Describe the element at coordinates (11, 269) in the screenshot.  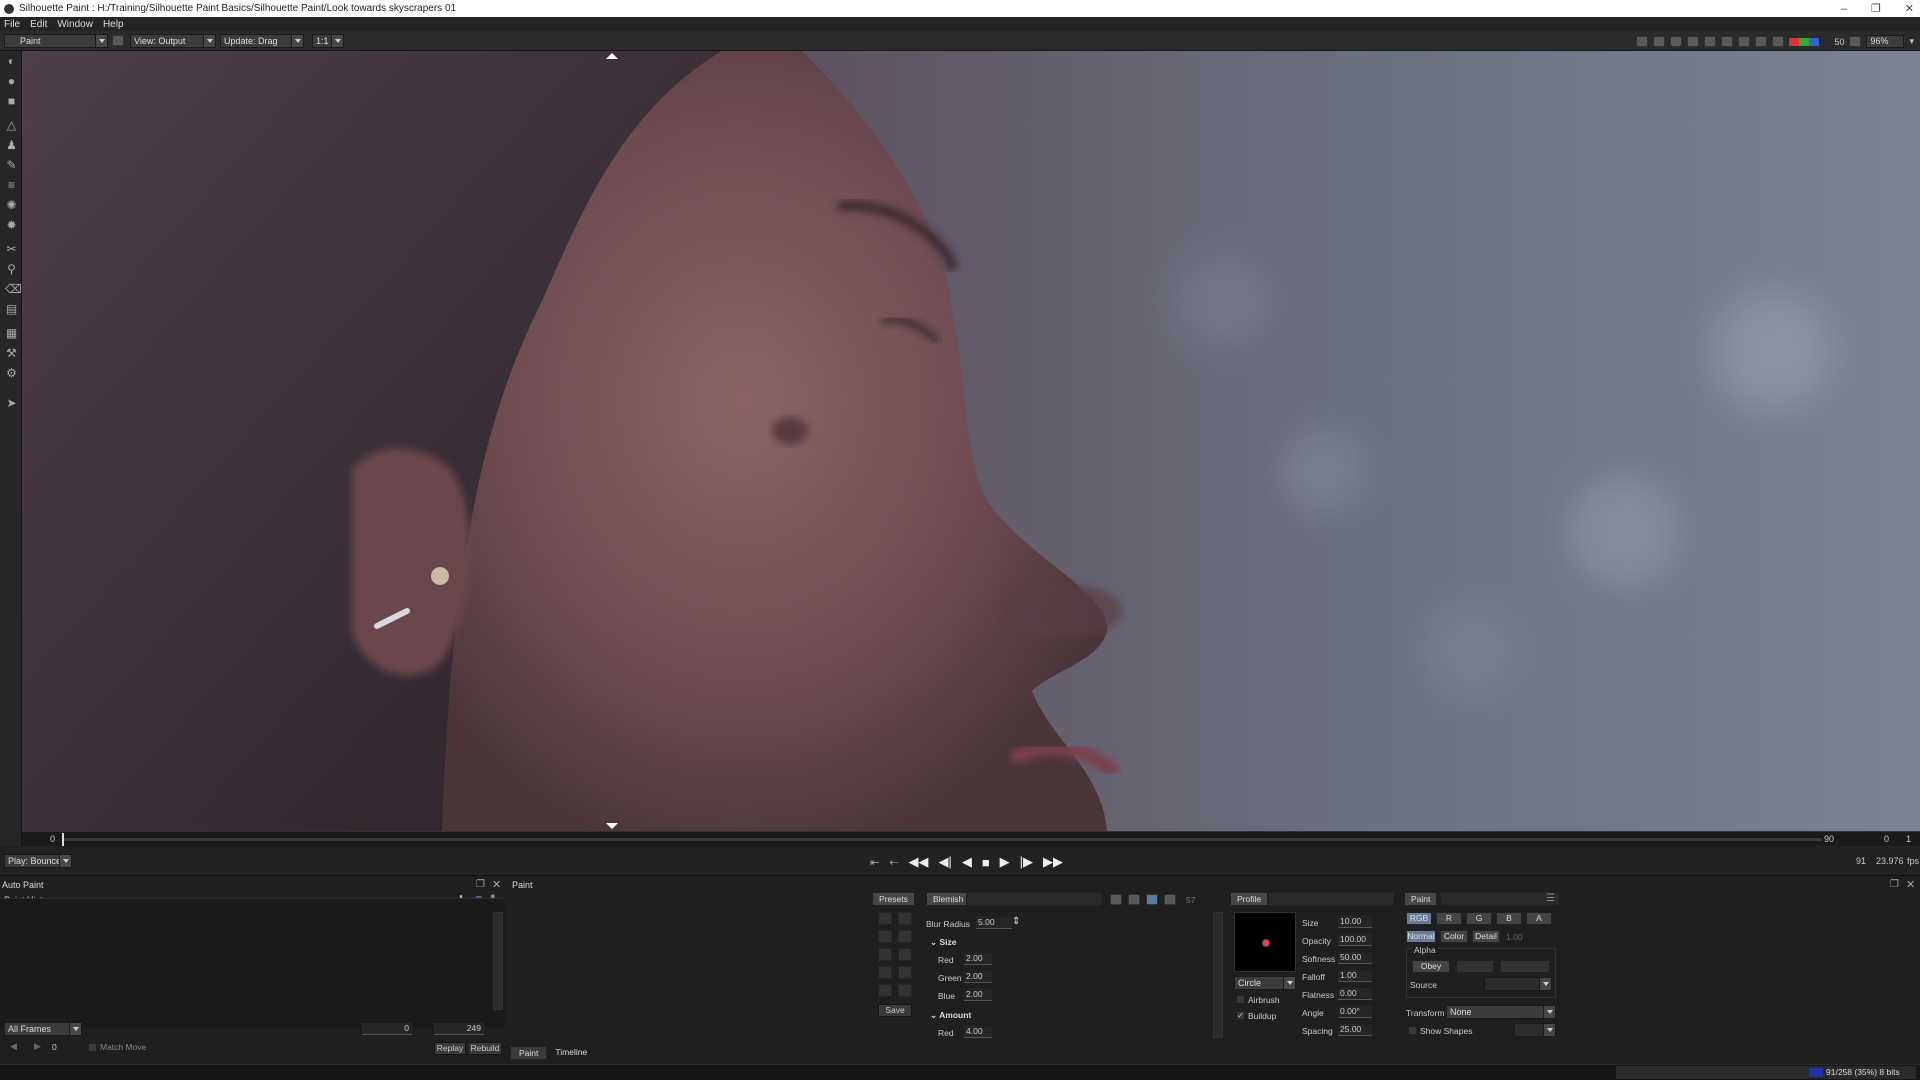
I see `dropper-icon: ⚲` at that location.